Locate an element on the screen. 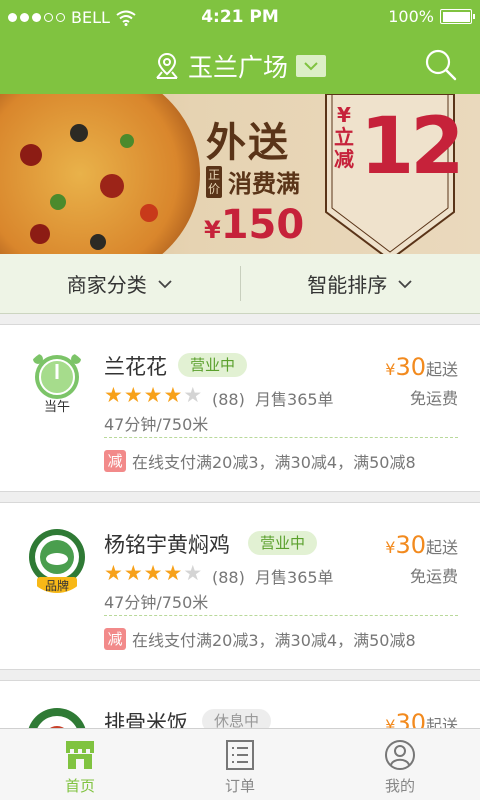 The image size is (480, 800). tab-orders: 订单 is located at coordinates (240, 764).